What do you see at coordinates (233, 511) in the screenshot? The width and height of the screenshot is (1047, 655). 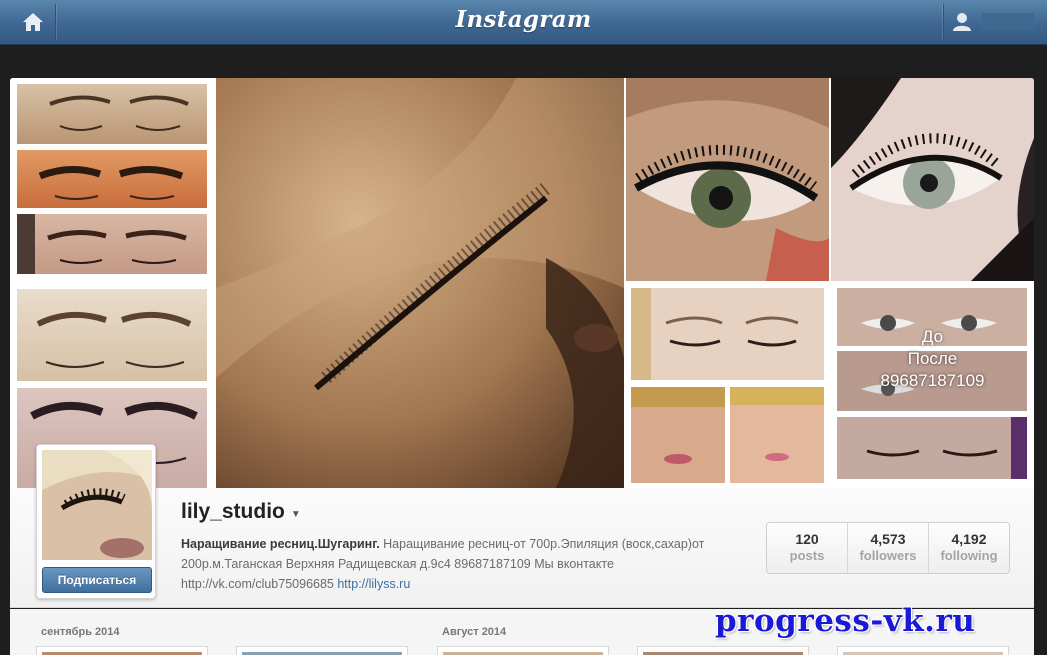 I see `username: lily_studio` at bounding box center [233, 511].